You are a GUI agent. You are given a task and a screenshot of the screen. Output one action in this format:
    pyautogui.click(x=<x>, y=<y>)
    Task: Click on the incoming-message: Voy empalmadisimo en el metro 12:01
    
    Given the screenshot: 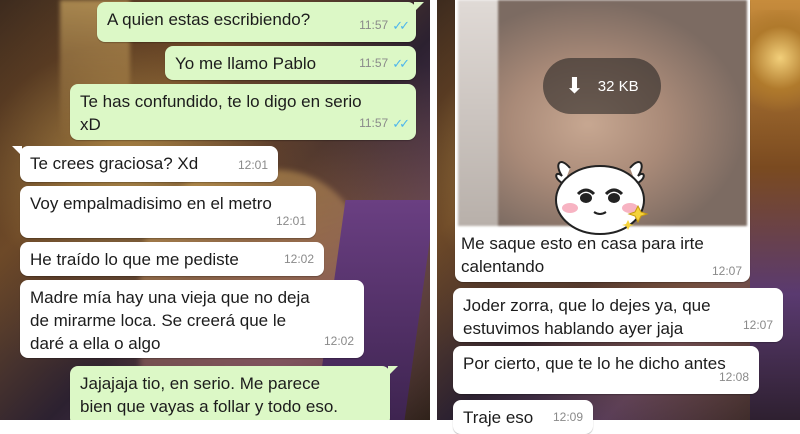 What is the action you would take?
    pyautogui.click(x=168, y=212)
    